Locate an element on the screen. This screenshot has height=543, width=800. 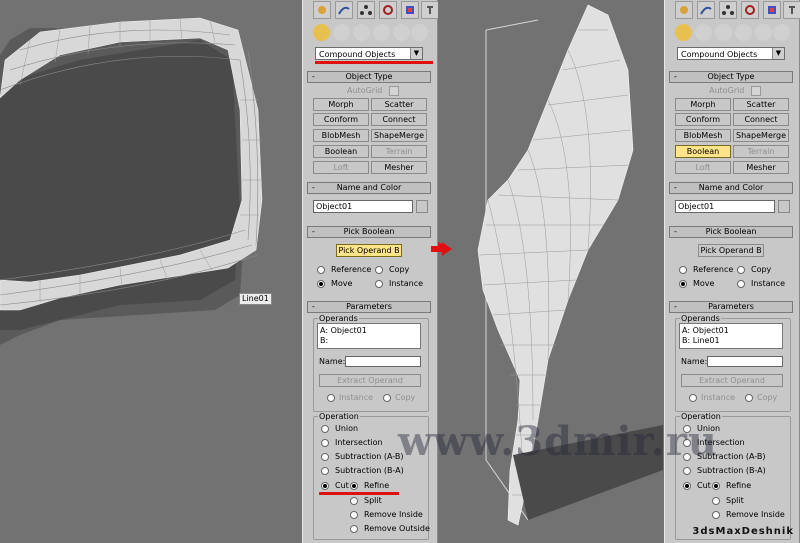
operands-list: A: Object01 B: is located at coordinates (369, 336).